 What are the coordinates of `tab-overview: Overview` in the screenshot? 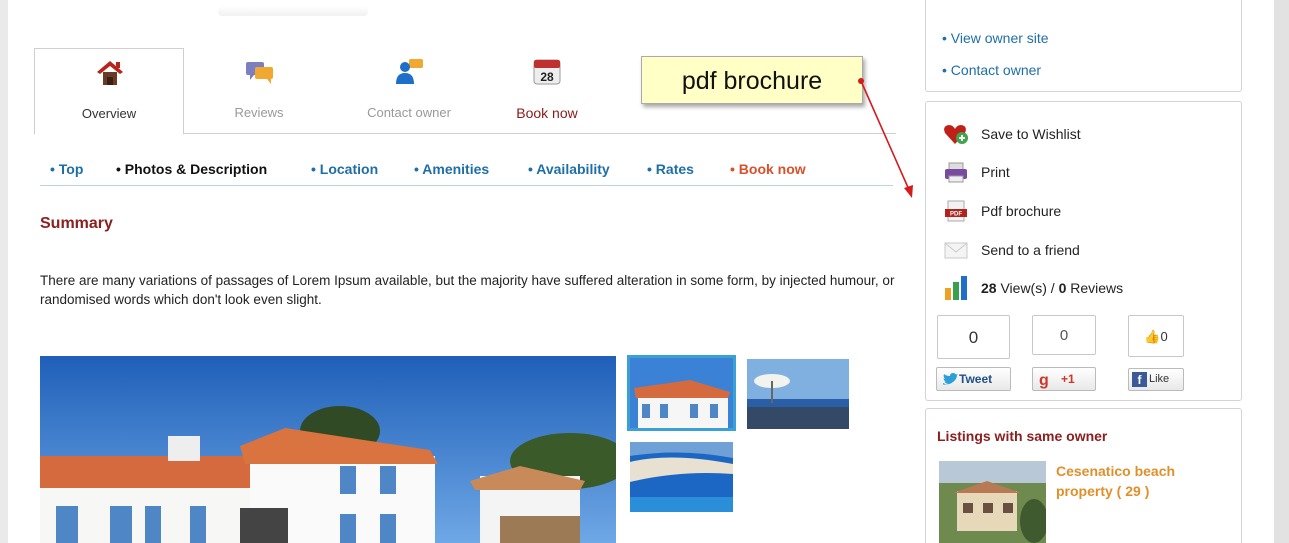 It's located at (109, 91).